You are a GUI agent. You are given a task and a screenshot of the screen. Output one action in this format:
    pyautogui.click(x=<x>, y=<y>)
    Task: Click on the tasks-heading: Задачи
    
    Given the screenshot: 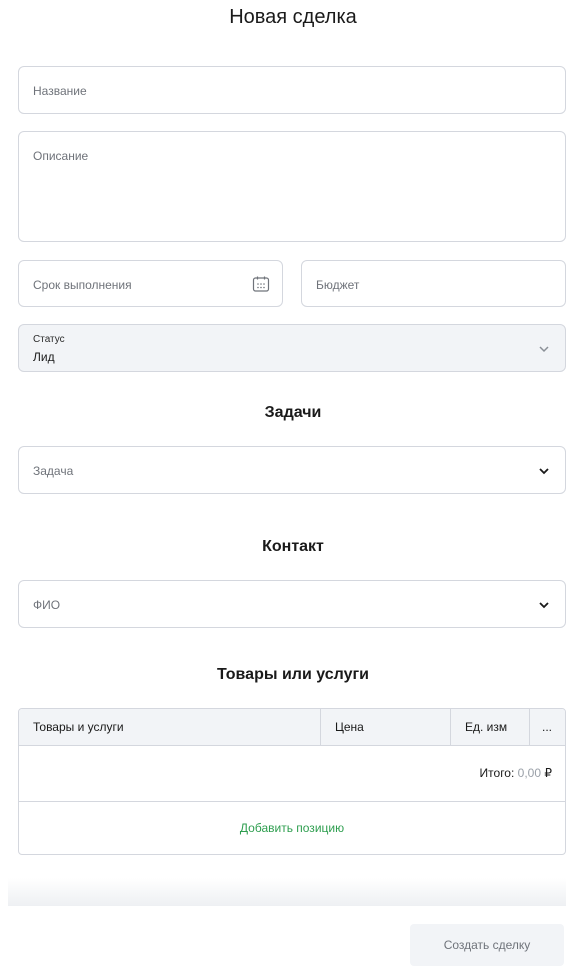 What is the action you would take?
    pyautogui.click(x=293, y=412)
    